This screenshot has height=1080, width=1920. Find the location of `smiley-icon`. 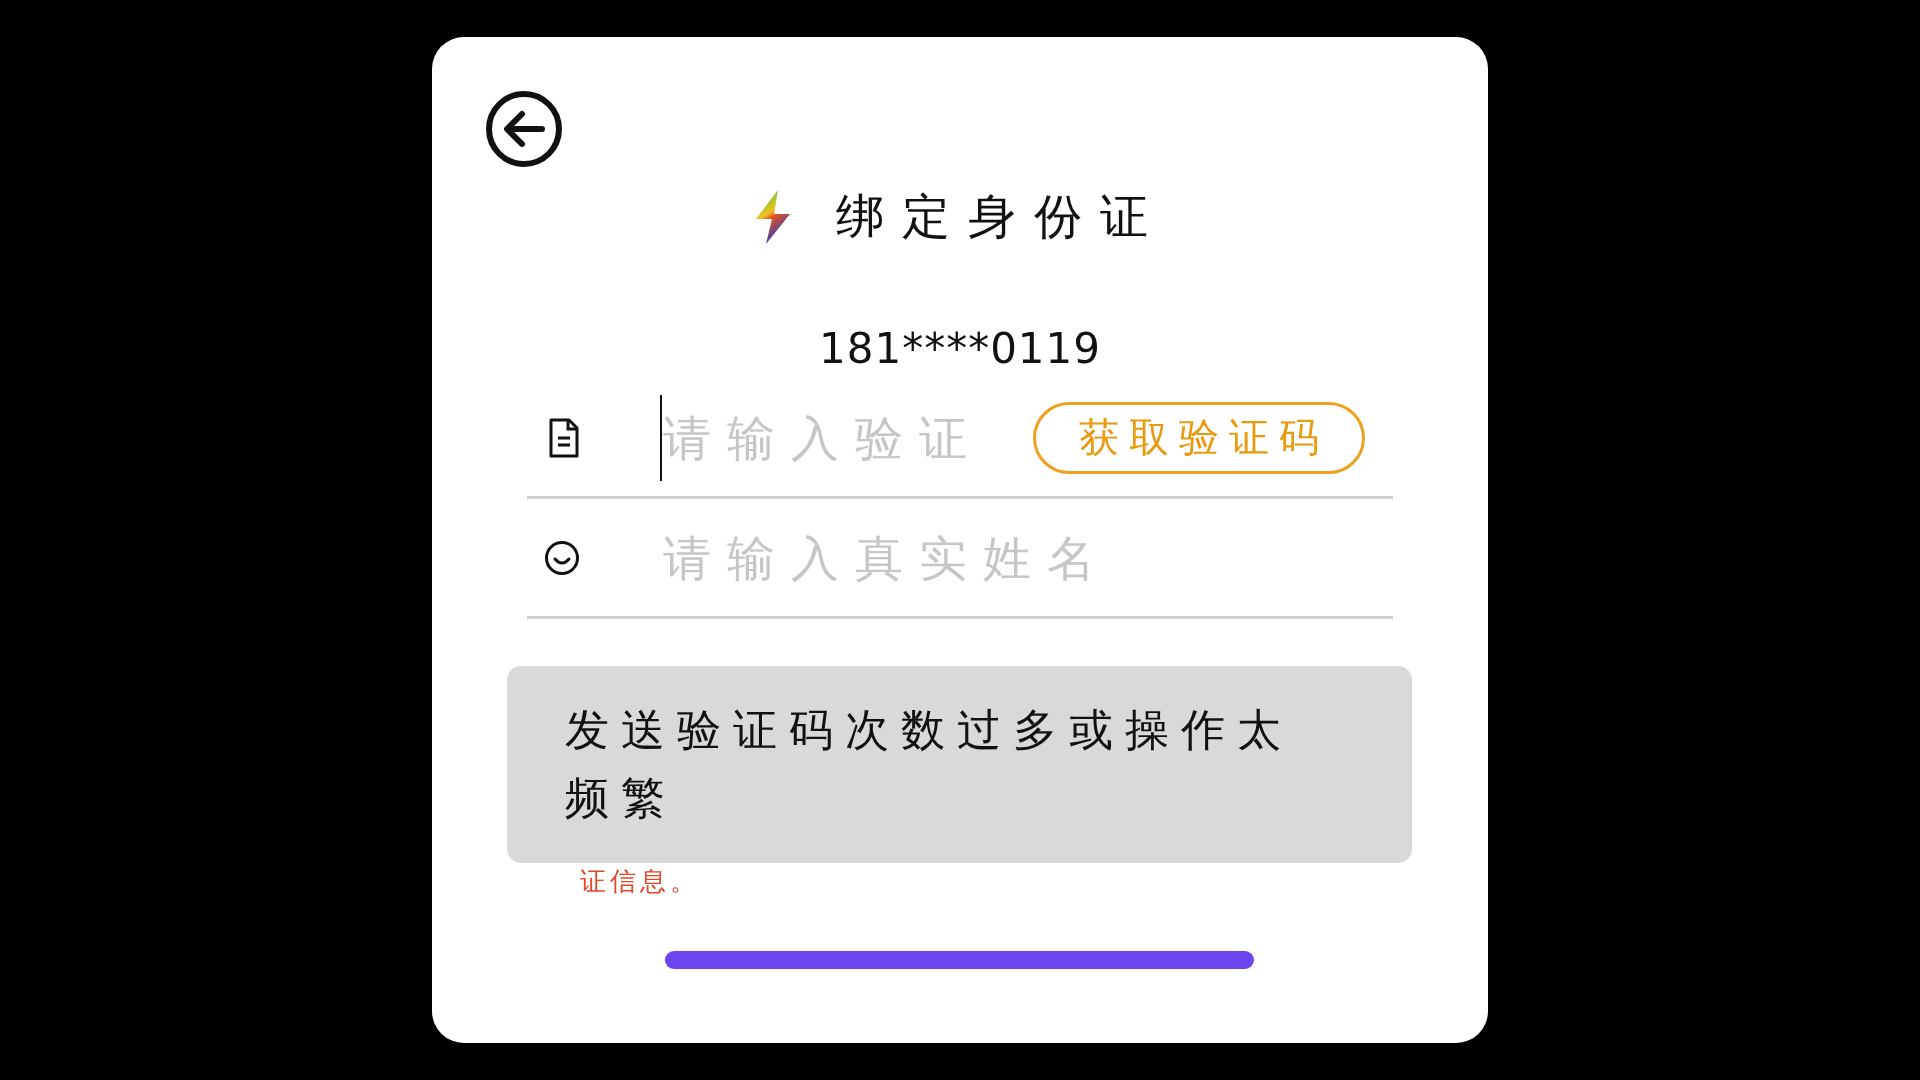

smiley-icon is located at coordinates (562, 557).